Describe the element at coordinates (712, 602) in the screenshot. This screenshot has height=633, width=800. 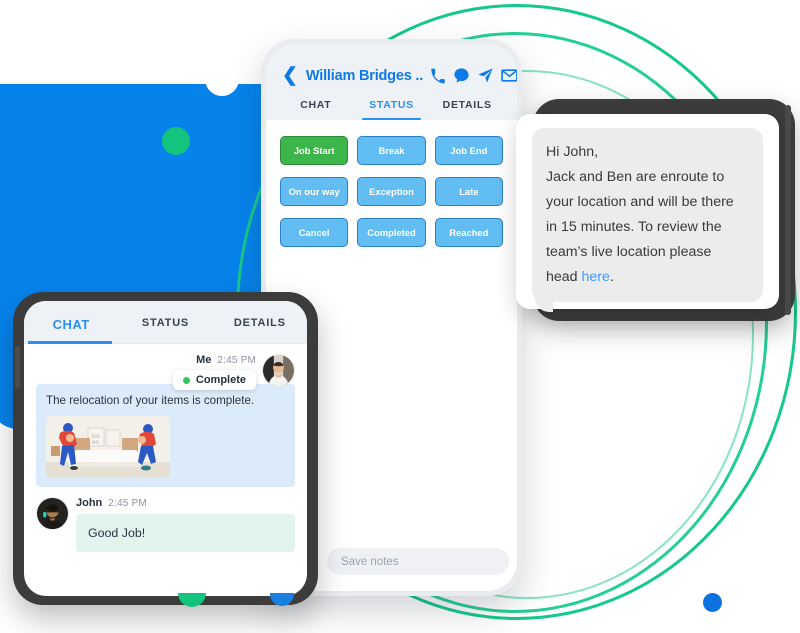
I see `blue-dot-bottom-right` at that location.